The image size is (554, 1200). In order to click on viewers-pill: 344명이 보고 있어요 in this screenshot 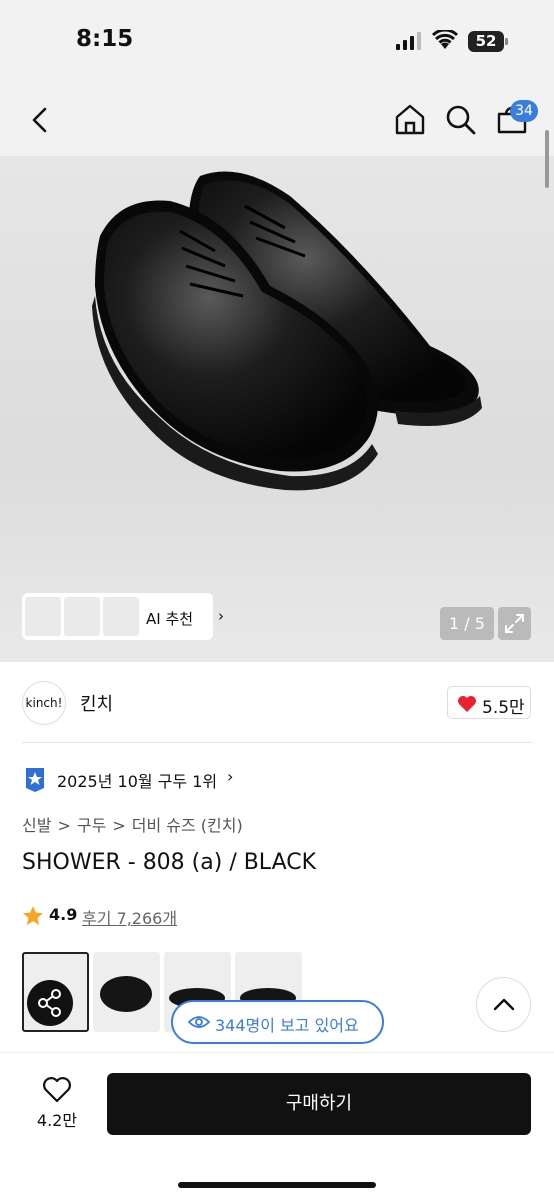, I will do `click(277, 1022)`.